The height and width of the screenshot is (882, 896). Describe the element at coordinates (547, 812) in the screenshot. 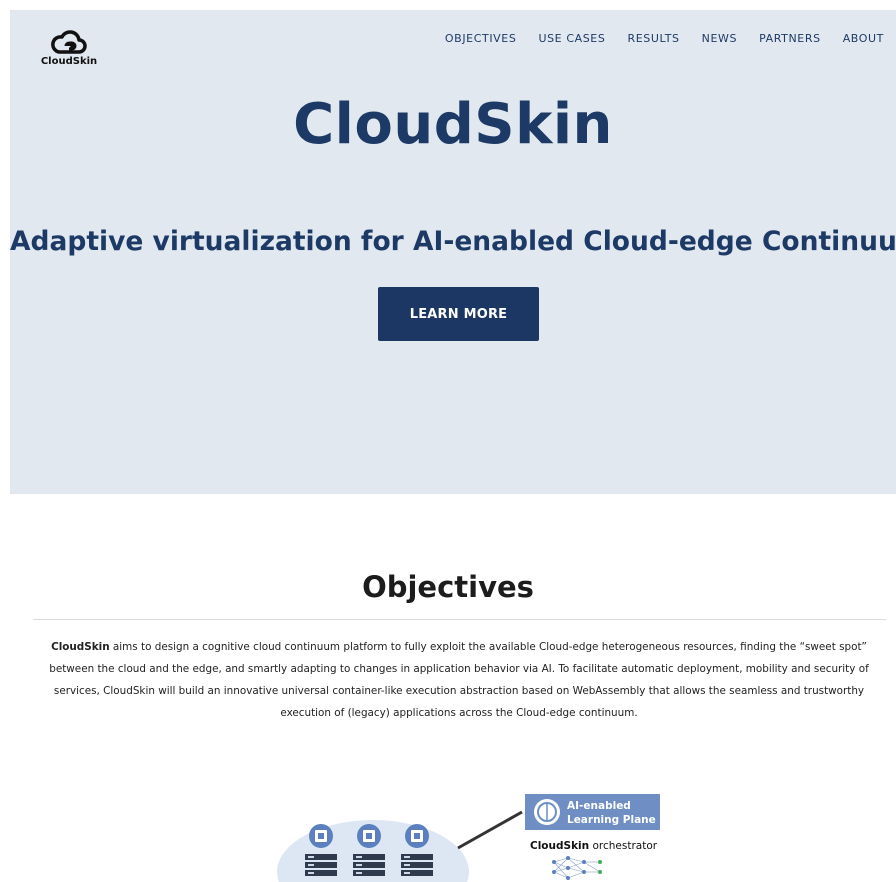

I see `brain-icon` at that location.